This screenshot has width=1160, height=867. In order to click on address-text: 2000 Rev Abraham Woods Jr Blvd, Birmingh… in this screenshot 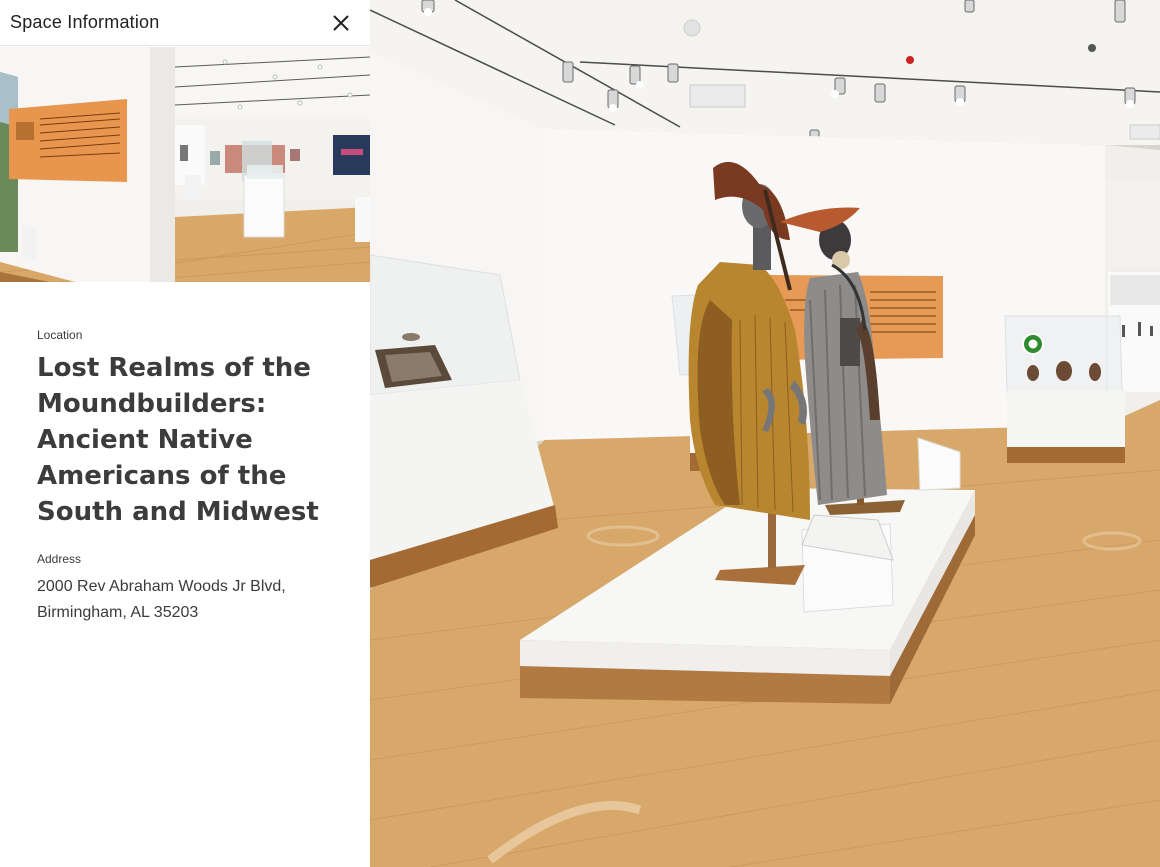, I will do `click(161, 599)`.